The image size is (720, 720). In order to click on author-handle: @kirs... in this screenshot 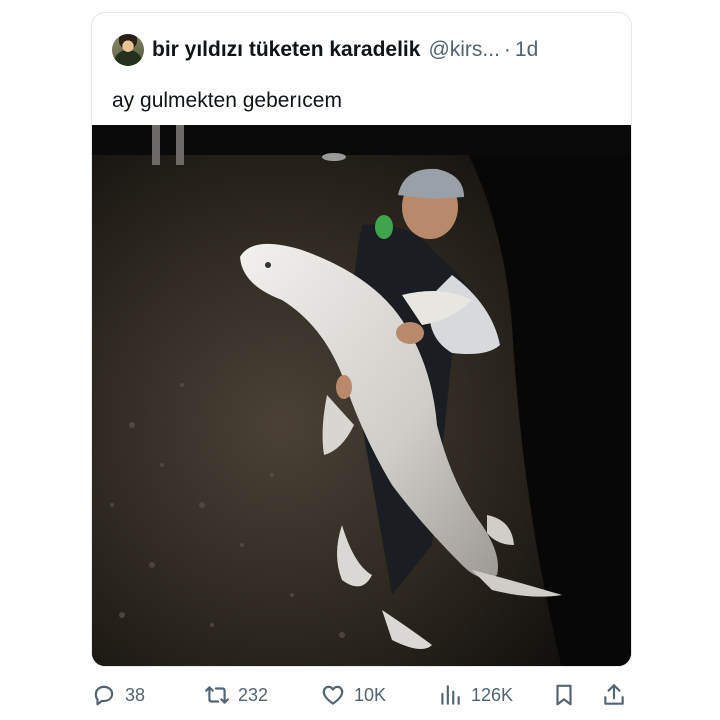, I will do `click(463, 50)`.